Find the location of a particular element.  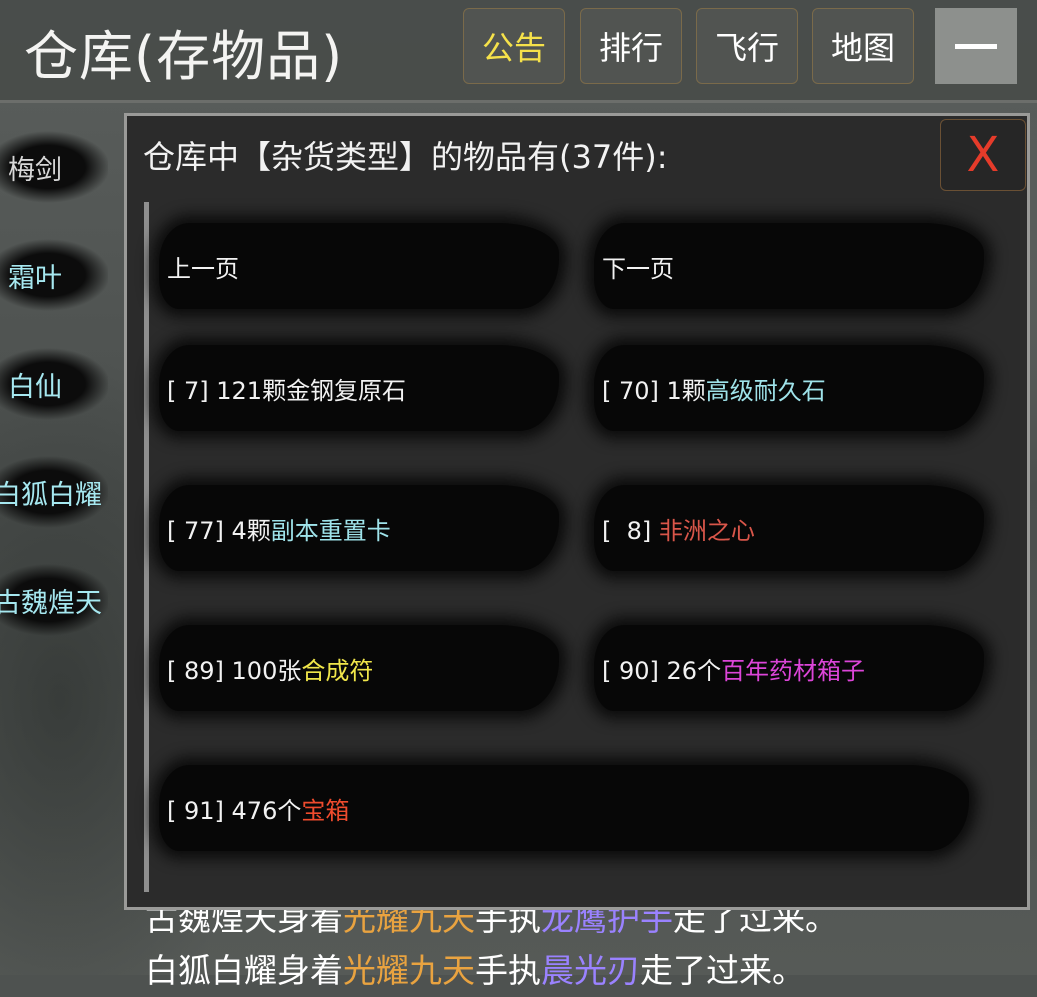

item-qty: [ 91] 476个 is located at coordinates (234, 810).